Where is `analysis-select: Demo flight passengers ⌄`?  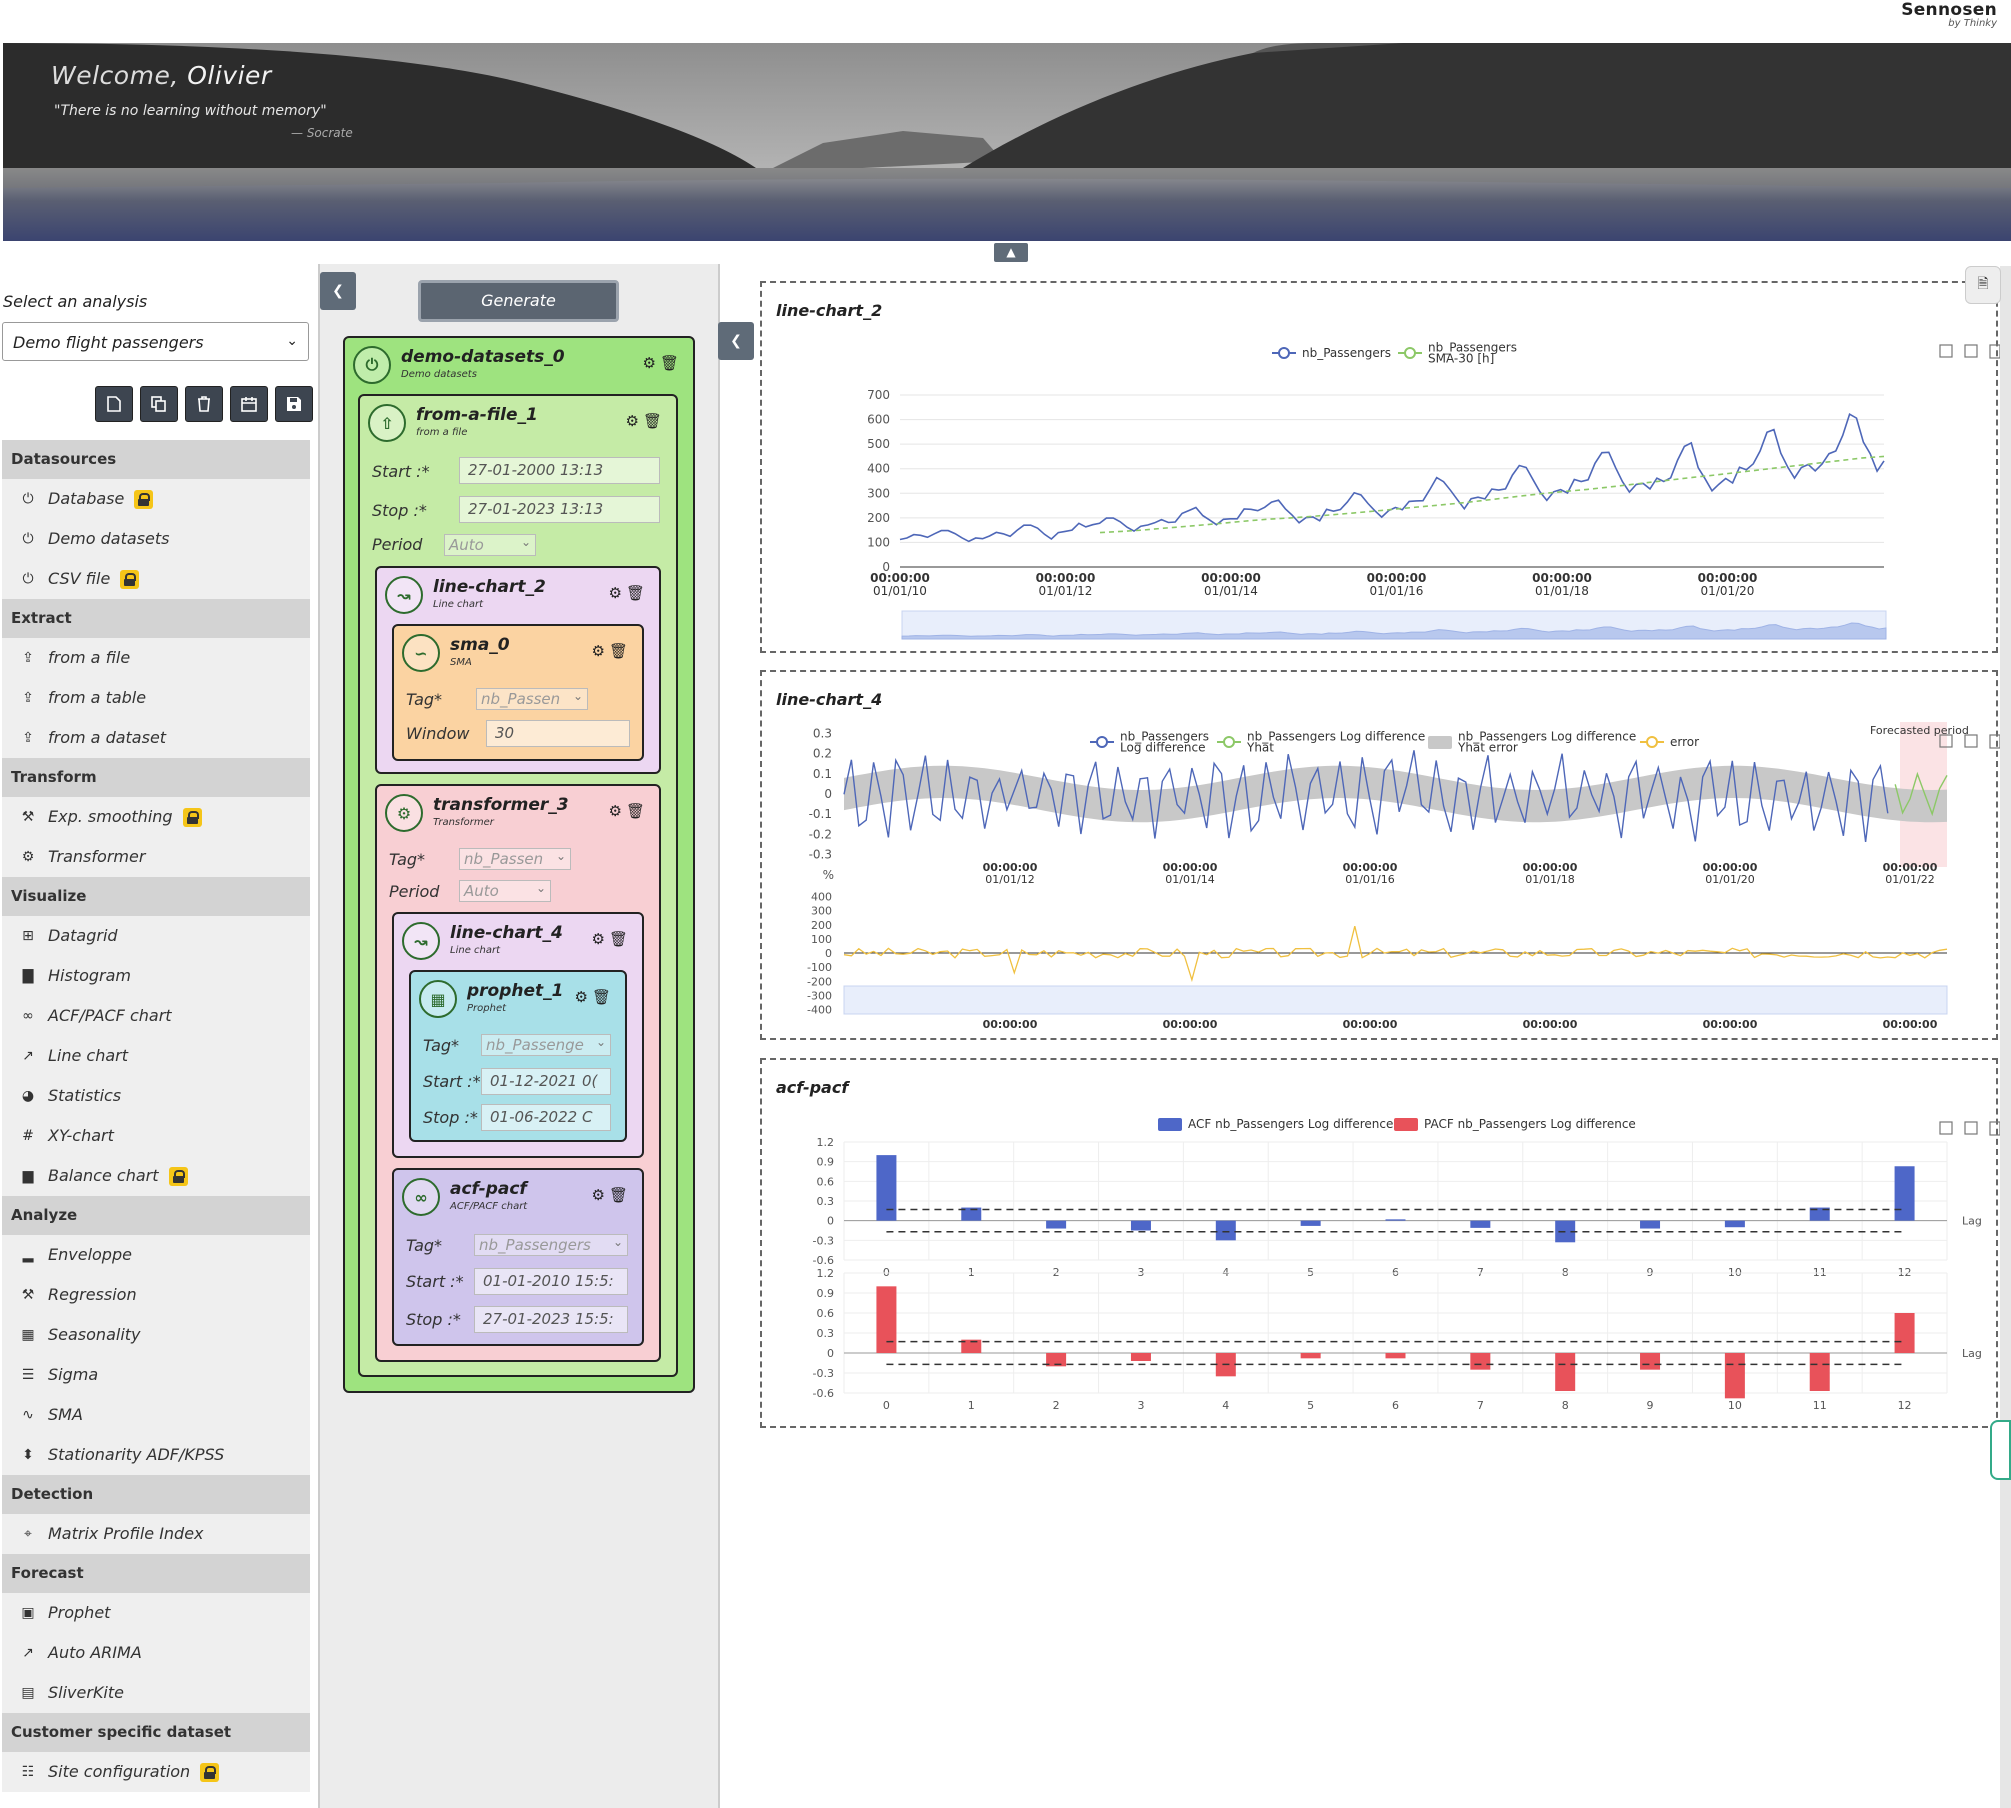
analysis-select: Demo flight passengers ⌄ is located at coordinates (155, 341).